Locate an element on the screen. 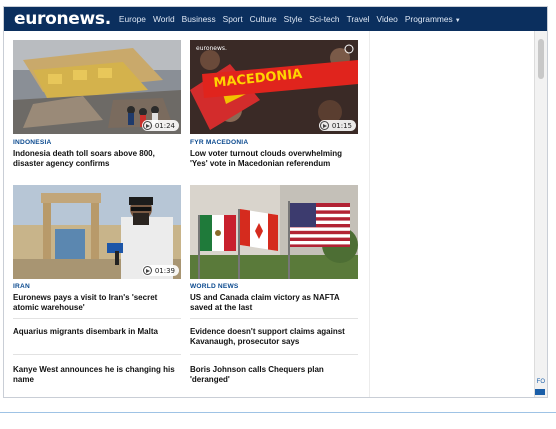 This screenshot has width=556, height=429. article-thumbnail-indonesia: 01:24 is located at coordinates (97, 87).